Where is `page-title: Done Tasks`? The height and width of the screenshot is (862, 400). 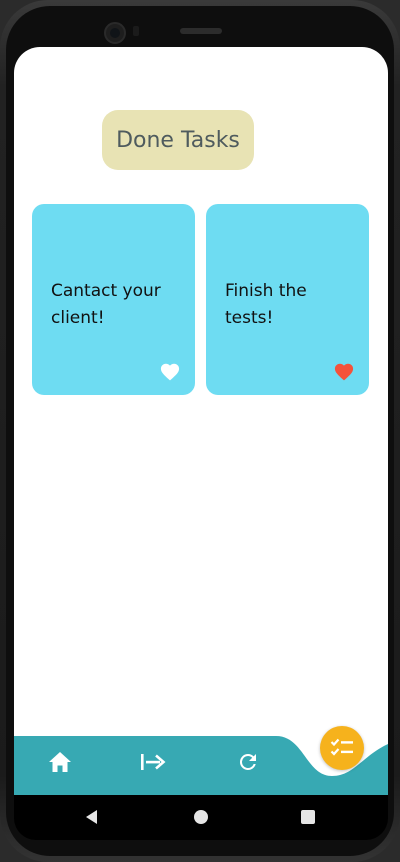
page-title: Done Tasks is located at coordinates (178, 140).